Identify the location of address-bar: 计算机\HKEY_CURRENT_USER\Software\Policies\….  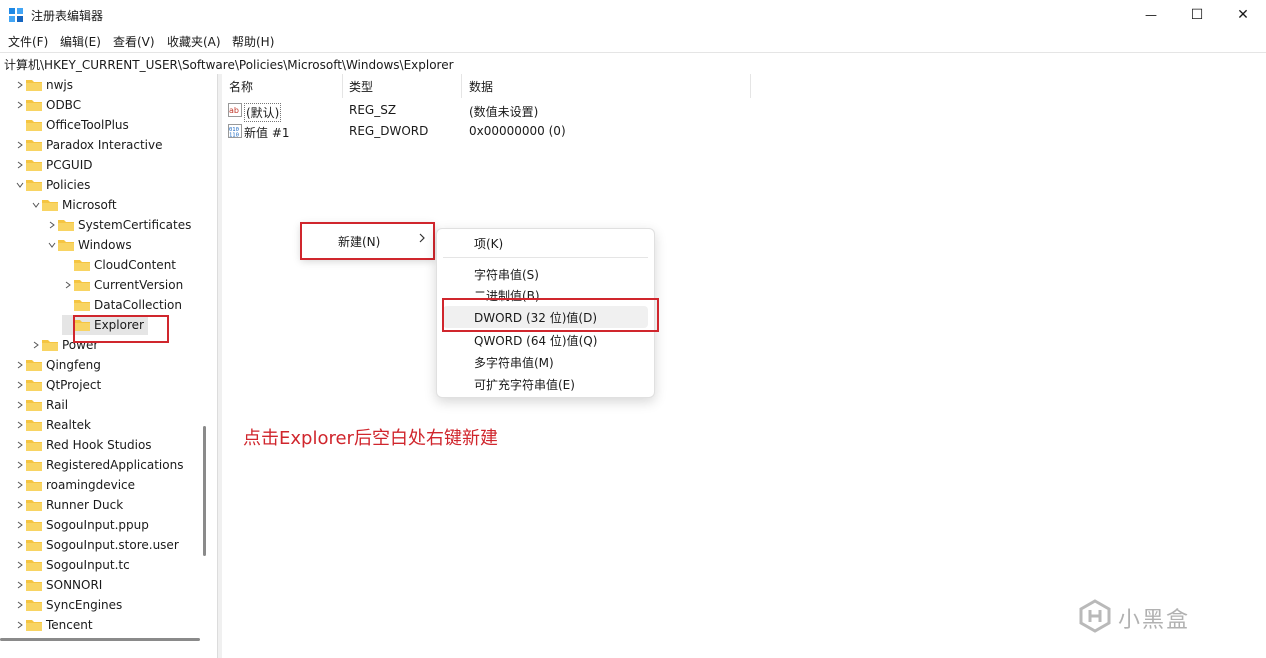
(633, 63).